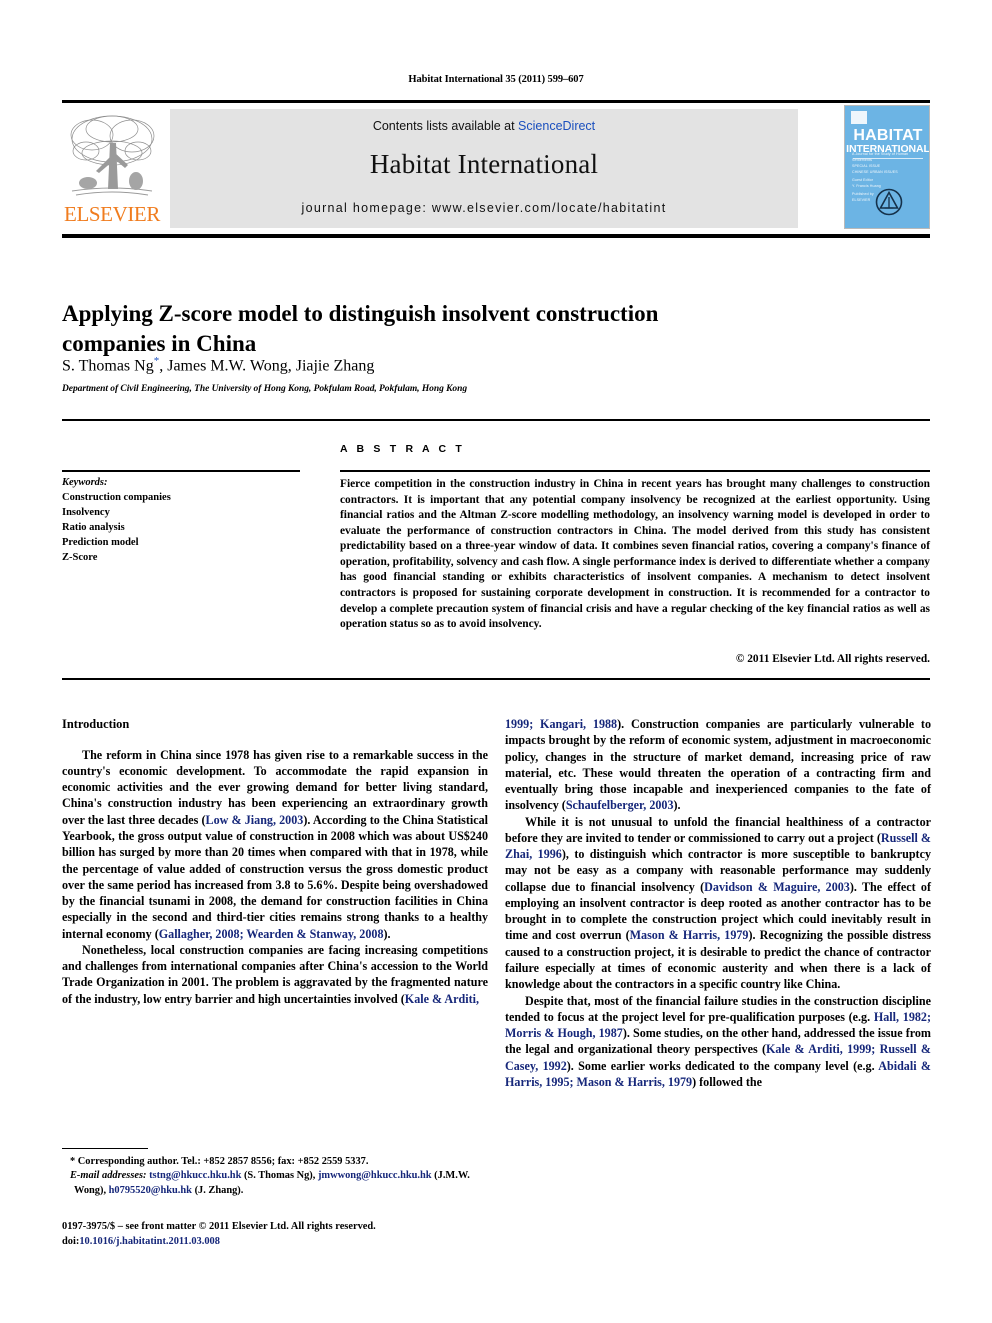 Image resolution: width=992 pixels, height=1323 pixels. I want to click on keyword-item: Prediction model, so click(100, 542).